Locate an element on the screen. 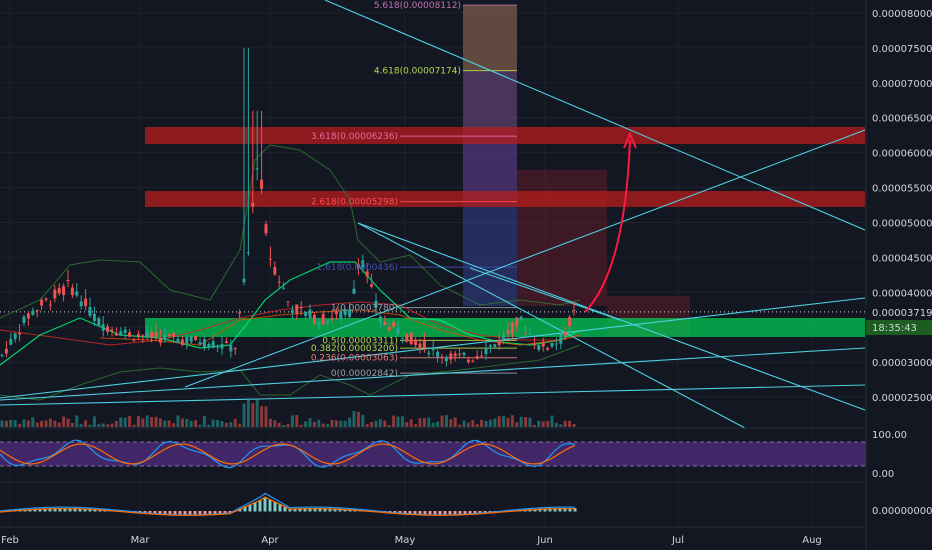  date-tick-label: Apr is located at coordinates (270, 540).